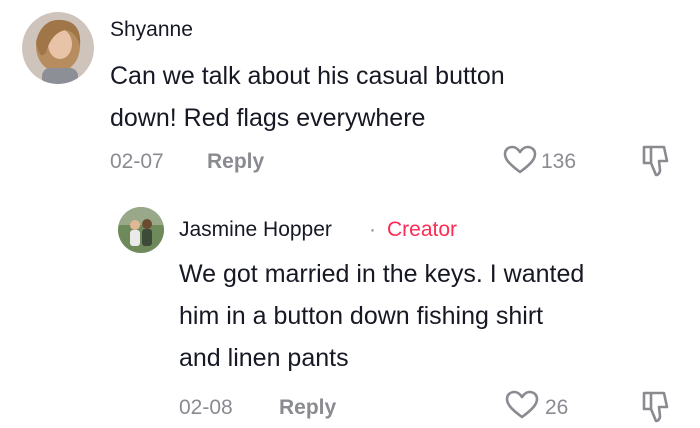 The width and height of the screenshot is (700, 428). I want to click on comment-username: Shyanne, so click(151, 30).